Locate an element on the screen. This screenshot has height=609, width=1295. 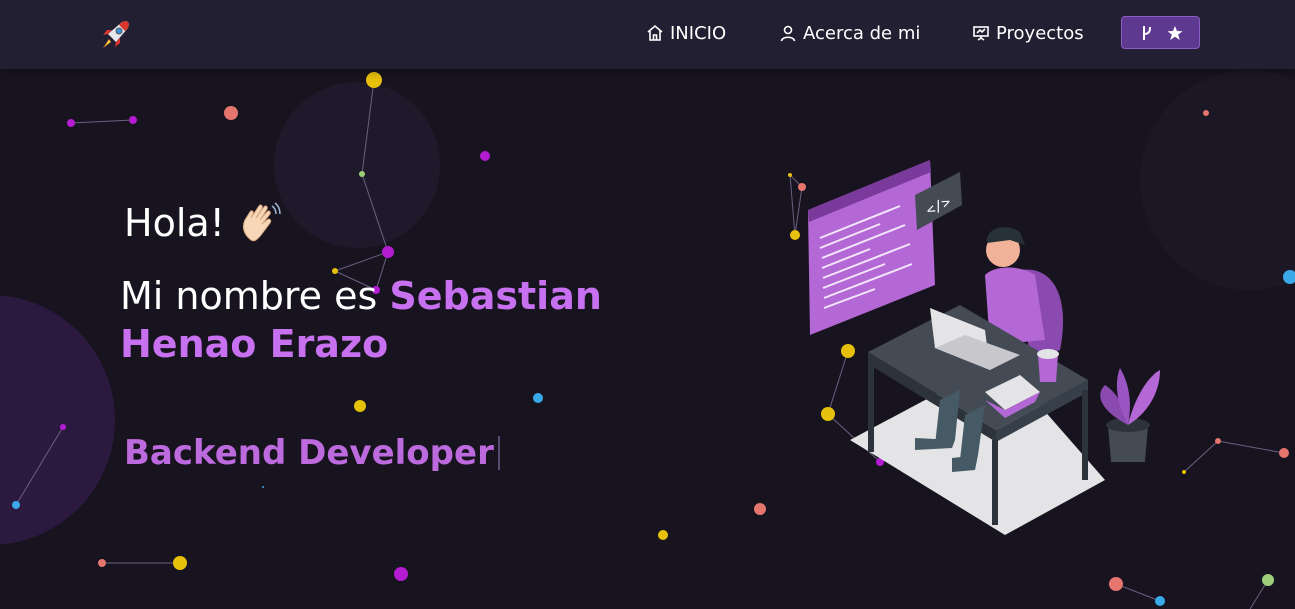
star-icon is located at coordinates (1174, 32).